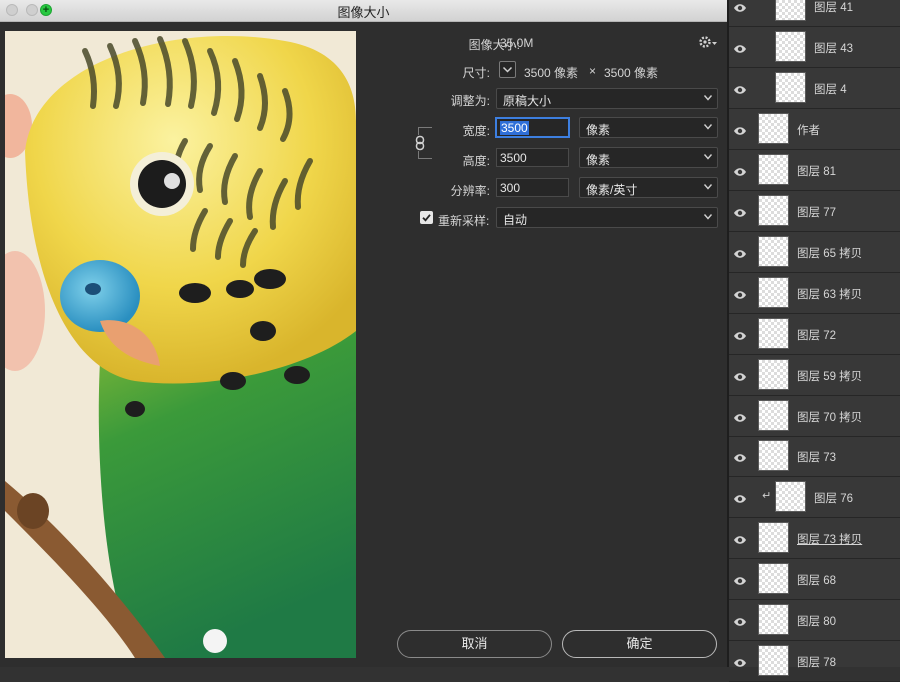  I want to click on layer-name: 图层 77, so click(816, 212).